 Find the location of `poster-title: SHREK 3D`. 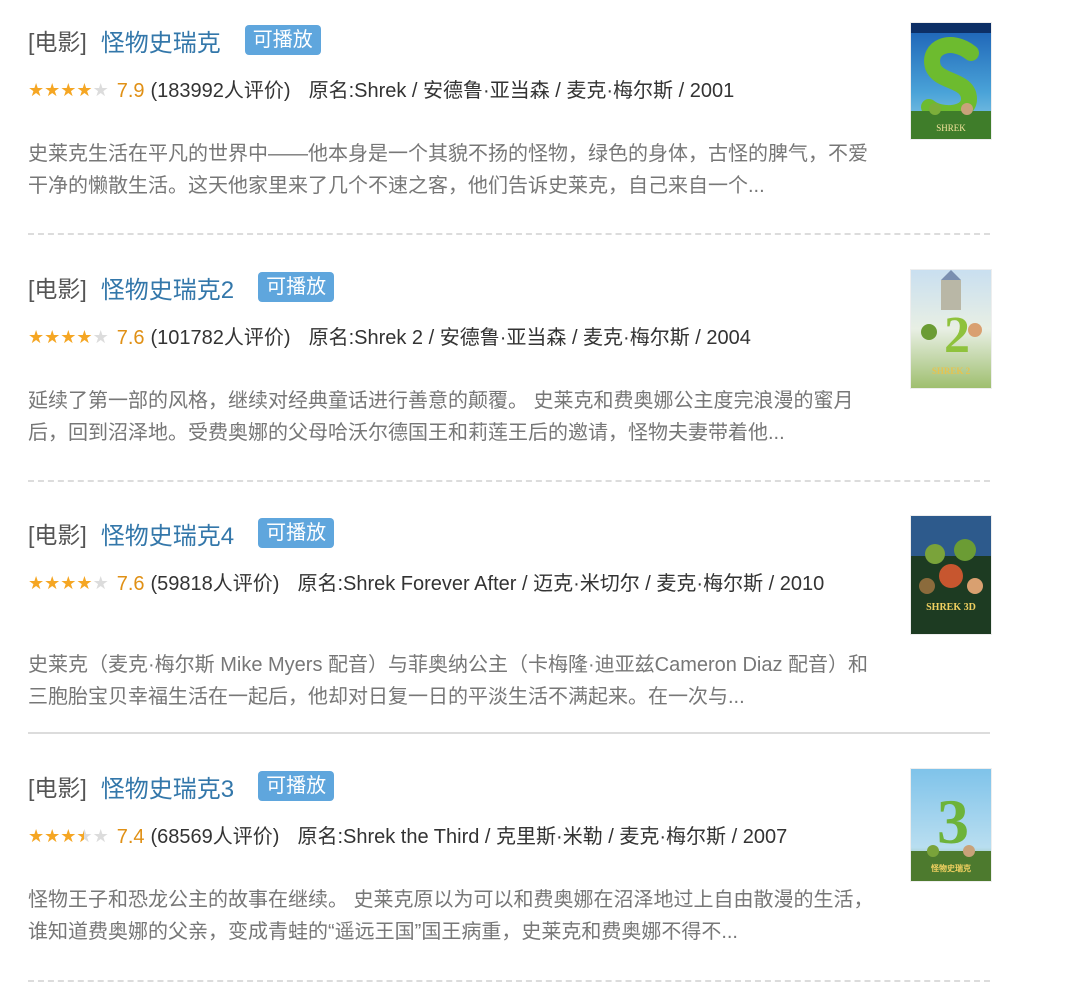

poster-title: SHREK 3D is located at coordinates (951, 607).